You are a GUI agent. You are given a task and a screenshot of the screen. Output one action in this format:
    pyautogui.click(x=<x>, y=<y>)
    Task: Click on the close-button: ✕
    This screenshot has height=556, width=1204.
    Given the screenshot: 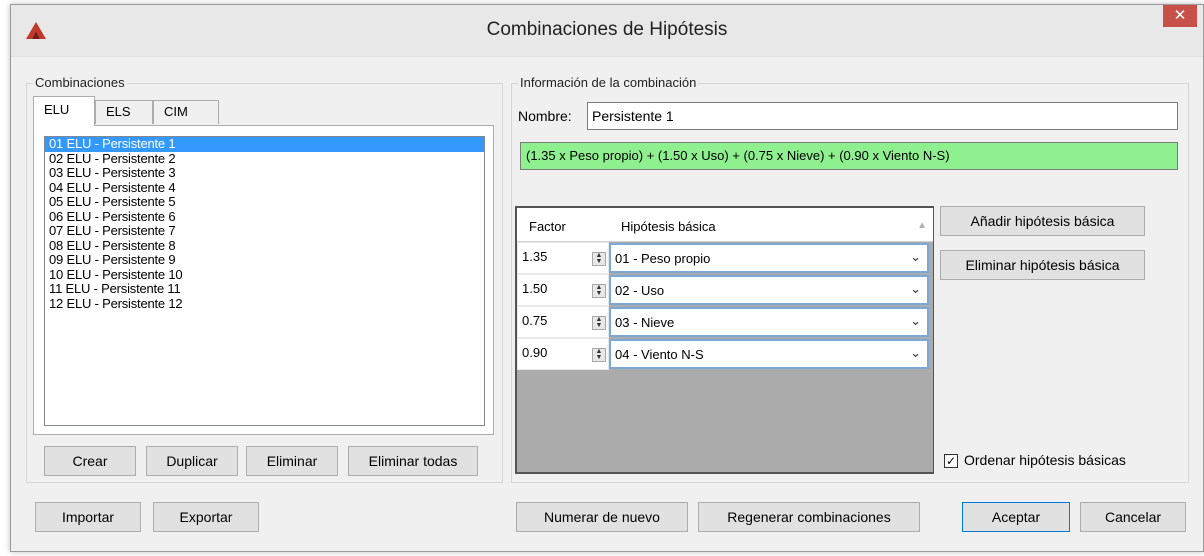 What is the action you would take?
    pyautogui.click(x=1180, y=16)
    